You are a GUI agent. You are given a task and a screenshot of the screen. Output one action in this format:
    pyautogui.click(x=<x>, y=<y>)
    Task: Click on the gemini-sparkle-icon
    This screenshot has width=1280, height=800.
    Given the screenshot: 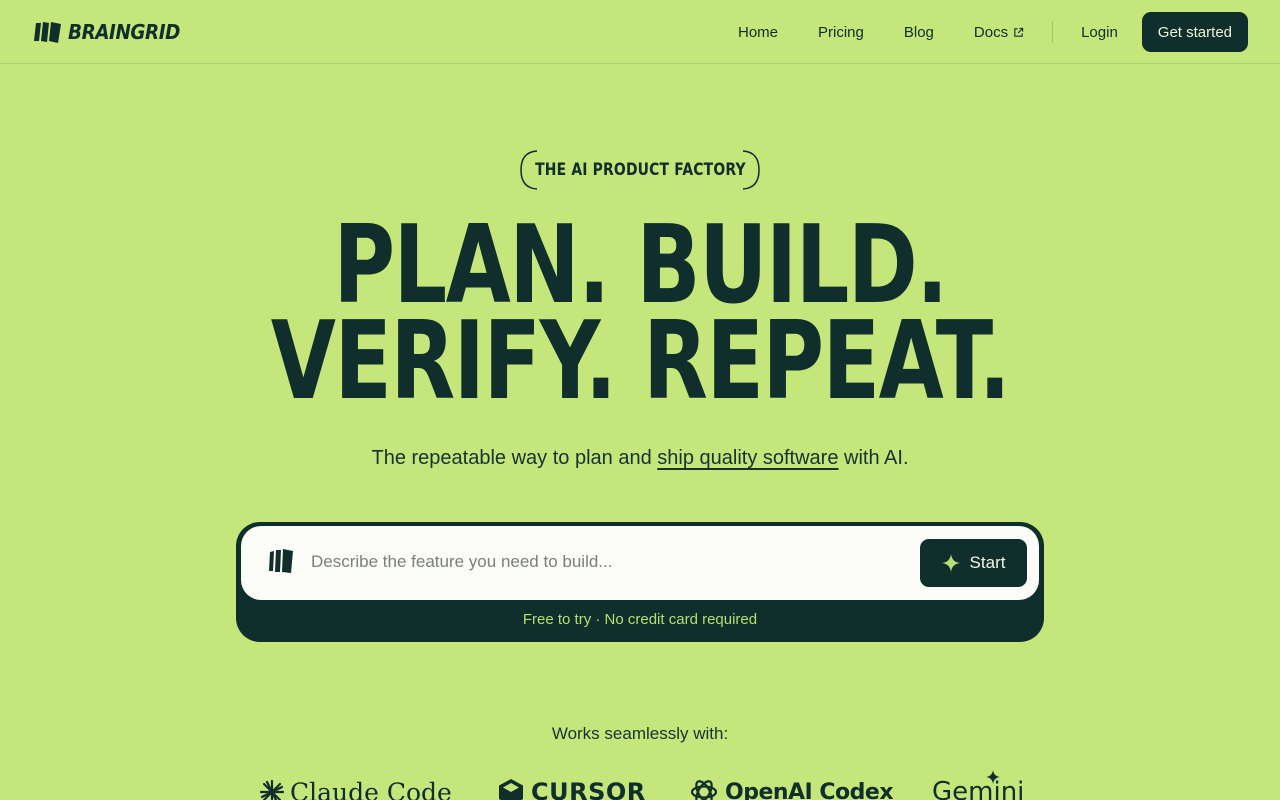 What is the action you would take?
    pyautogui.click(x=993, y=777)
    